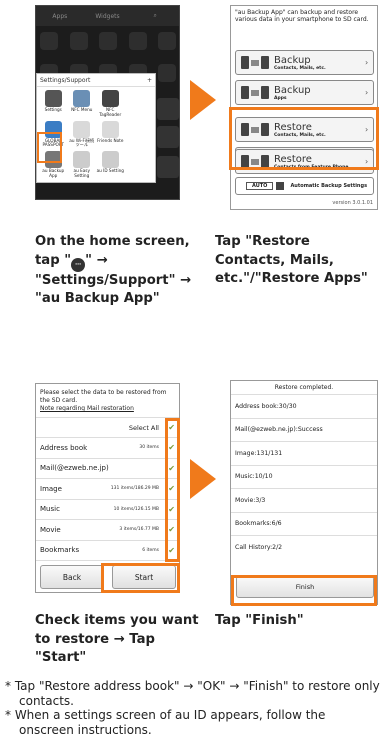  Describe the element at coordinates (136, 509) in the screenshot. I see `data-row-count: 10 items/126.15 MB` at that location.